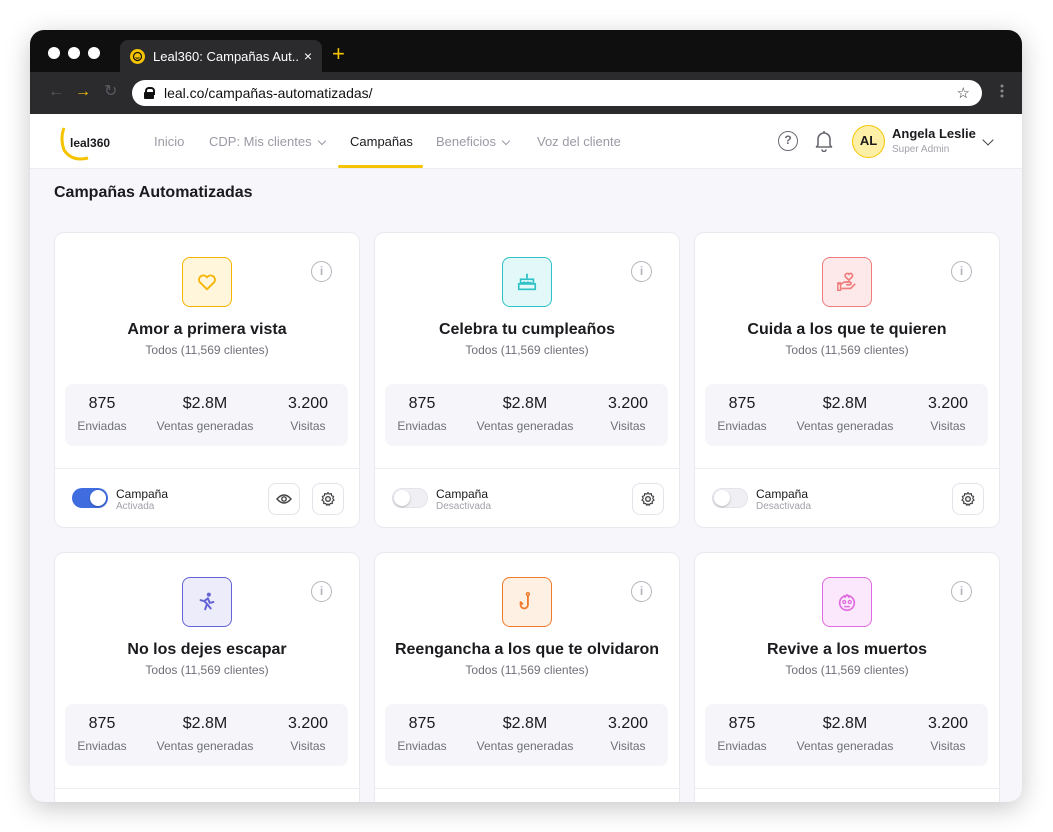 This screenshot has height=832, width=1053. I want to click on nav-beneficios-label: Beneficios, so click(466, 141).